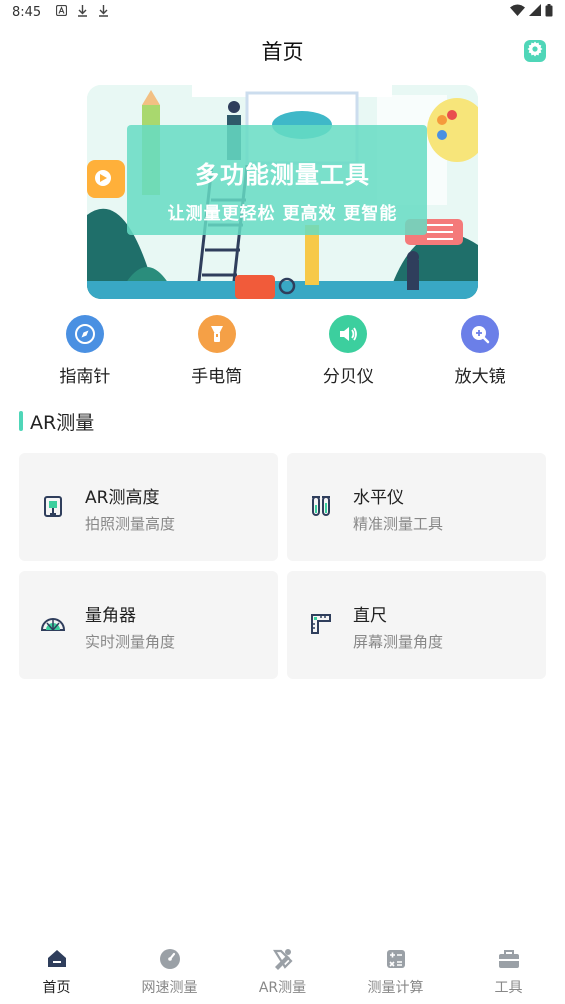  Describe the element at coordinates (61, 11) in the screenshot. I see `a-icon` at that location.